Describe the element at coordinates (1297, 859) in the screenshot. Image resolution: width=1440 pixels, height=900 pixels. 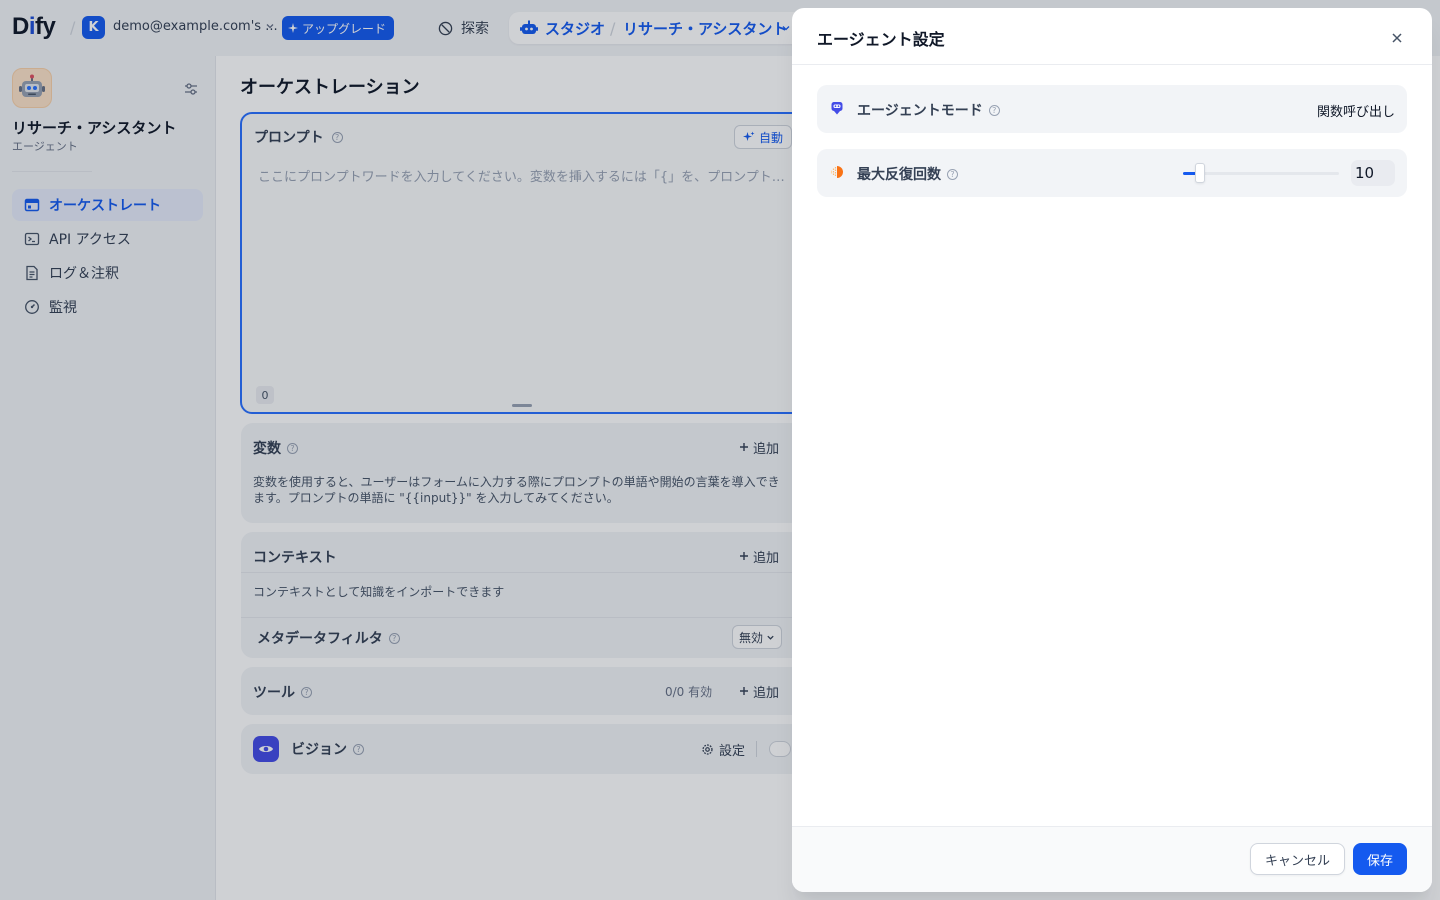
I see `cancel-button: キャンセル` at that location.